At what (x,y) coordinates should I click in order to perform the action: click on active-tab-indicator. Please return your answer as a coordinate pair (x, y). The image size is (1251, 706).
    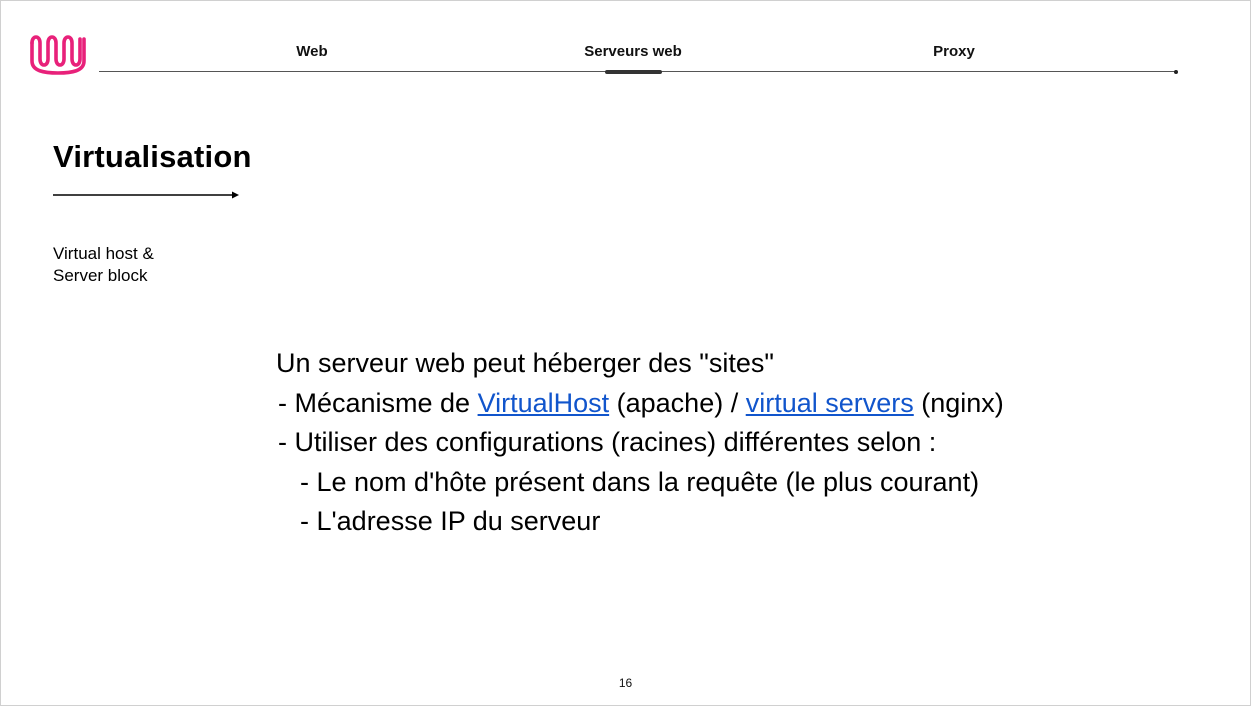
    Looking at the image, I should click on (633, 72).